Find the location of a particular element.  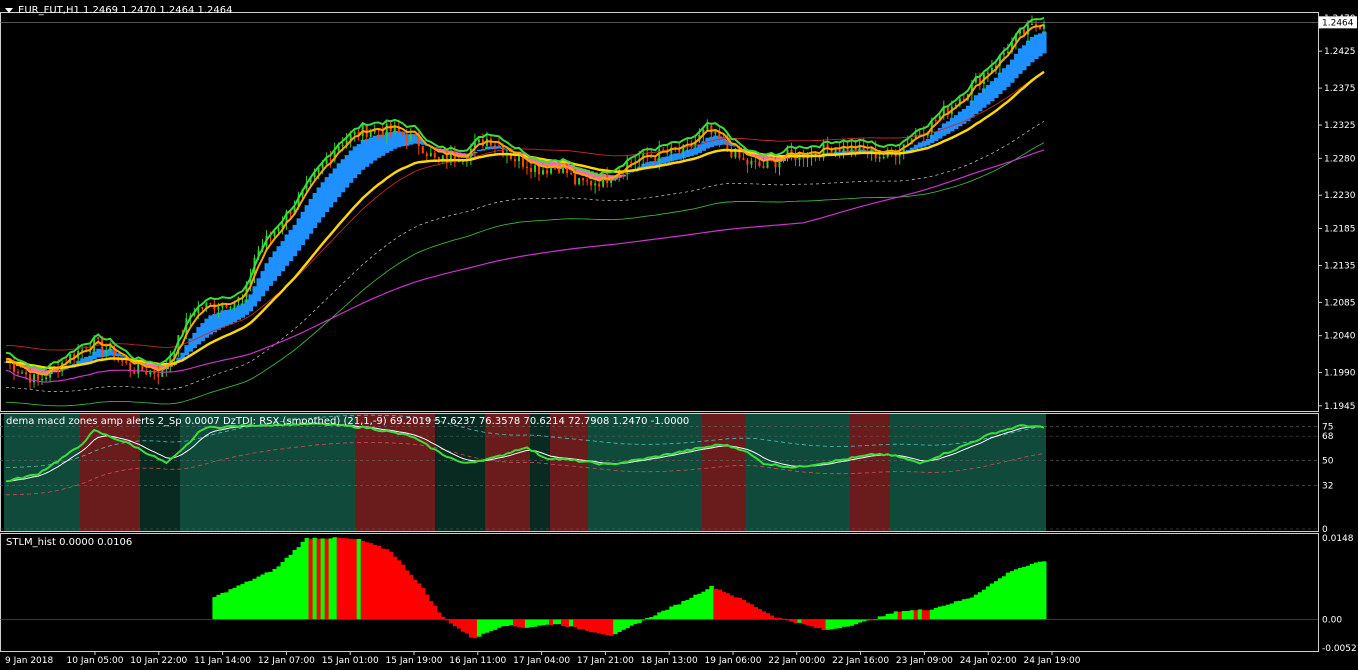

indicator1-zones is located at coordinates (525, 472).